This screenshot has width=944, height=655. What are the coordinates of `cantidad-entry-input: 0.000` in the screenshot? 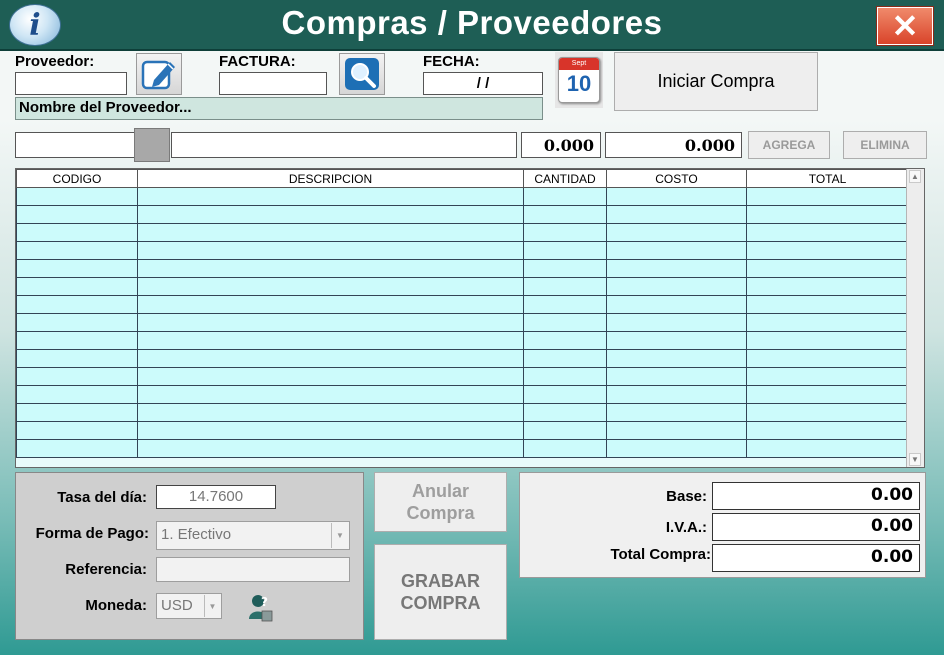 It's located at (561, 145).